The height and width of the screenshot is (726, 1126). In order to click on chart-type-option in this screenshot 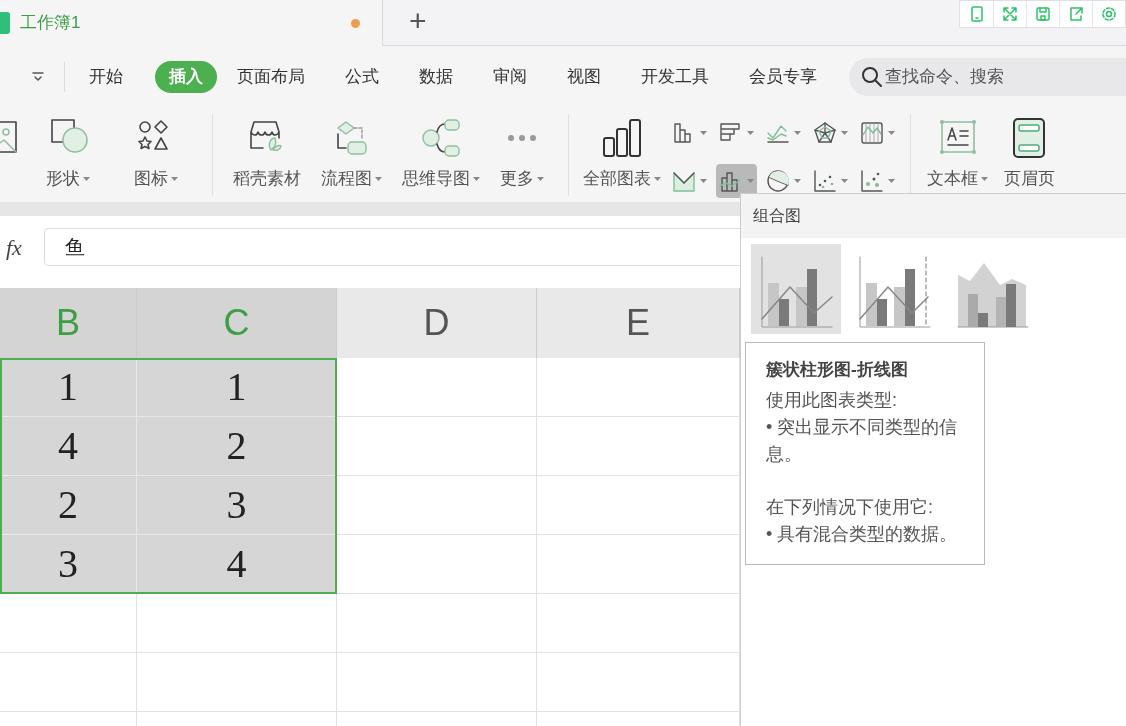, I will do `click(796, 289)`.